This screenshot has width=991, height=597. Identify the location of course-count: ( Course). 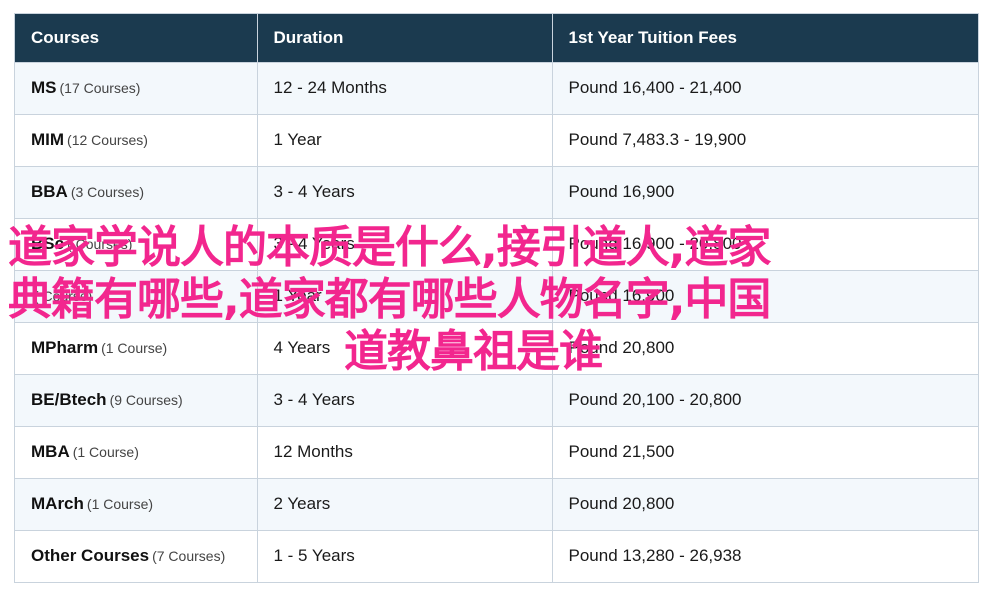
(63, 296).